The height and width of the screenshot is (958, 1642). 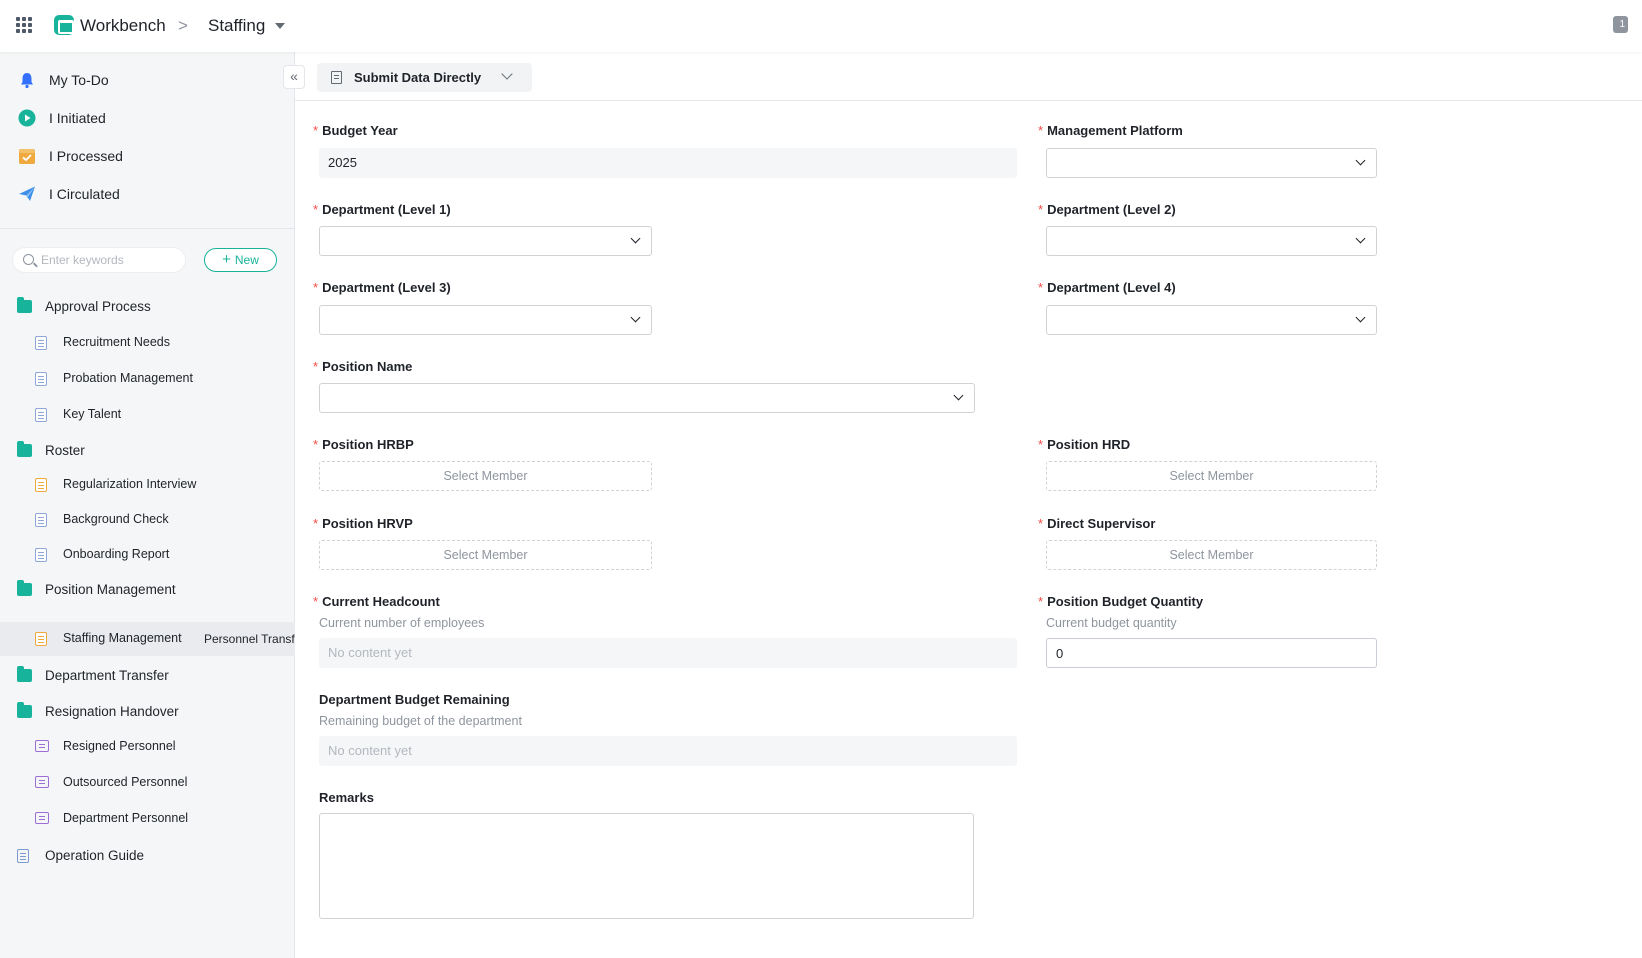 I want to click on tree-folder-roster: Roster, so click(x=147, y=451).